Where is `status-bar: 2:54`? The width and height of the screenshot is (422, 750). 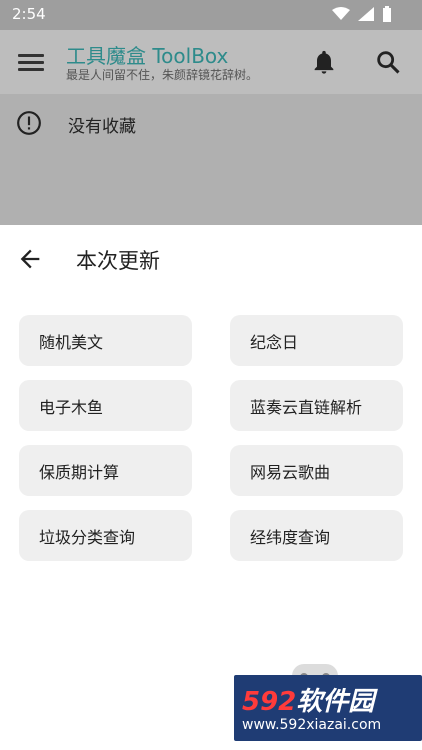 status-bar: 2:54 is located at coordinates (211, 15).